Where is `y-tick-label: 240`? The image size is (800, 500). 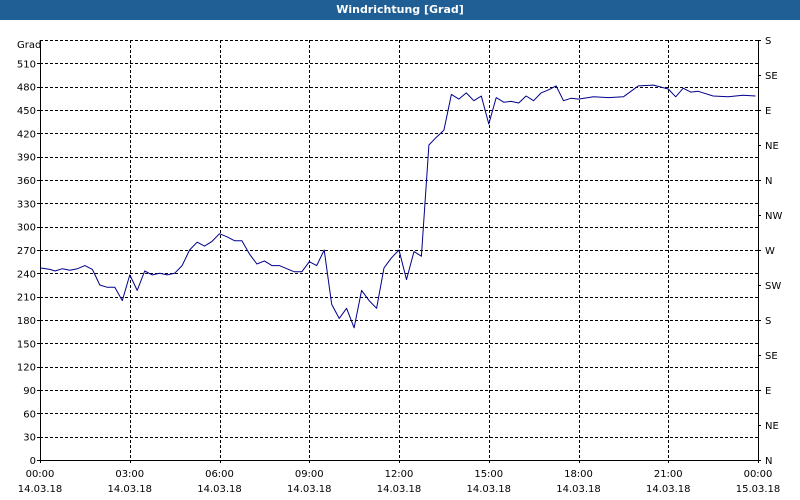
y-tick-label: 240 is located at coordinates (26, 274).